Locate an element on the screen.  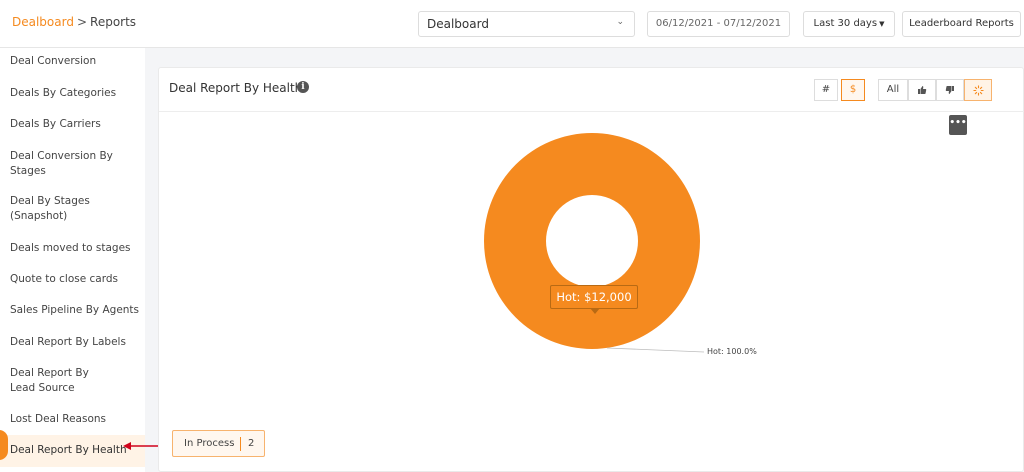
sidebar-item-deals-by-carriers: Deals By Carriers is located at coordinates (72, 124).